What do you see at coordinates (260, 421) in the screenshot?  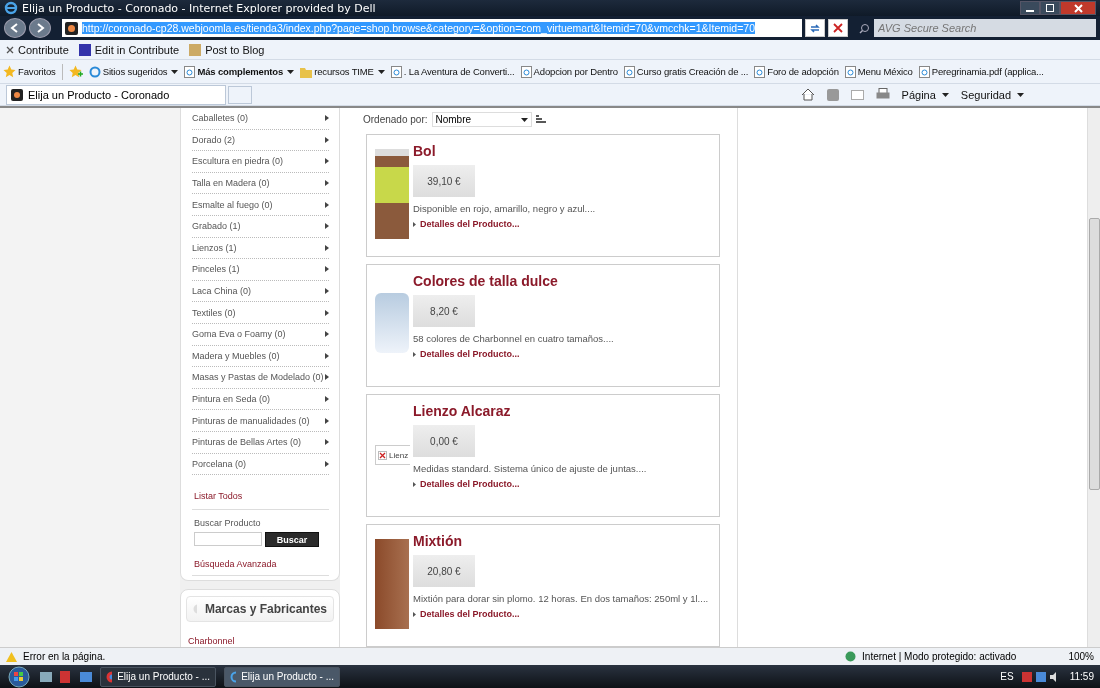 I see `category-link: Pinturas de manualidades (0)` at bounding box center [260, 421].